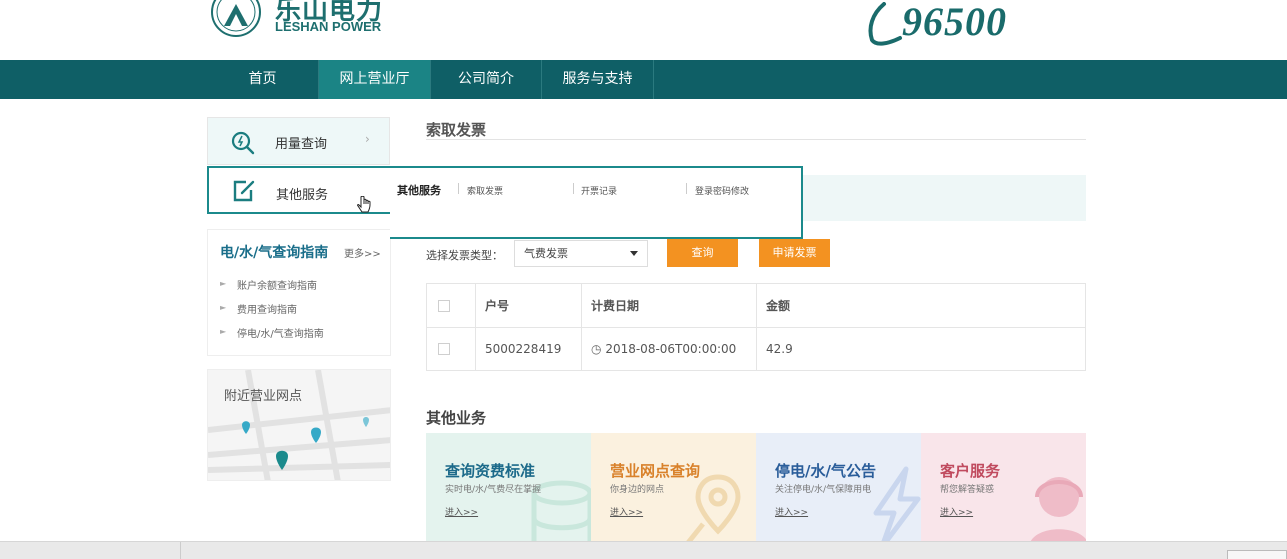 This screenshot has width=1287, height=559. I want to click on card-customer-service: 客户服务 帮您解答疑惑 进入>>, so click(1003, 489).